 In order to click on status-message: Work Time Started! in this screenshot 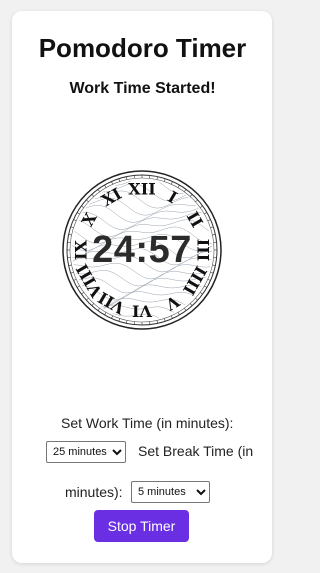, I will do `click(142, 88)`.